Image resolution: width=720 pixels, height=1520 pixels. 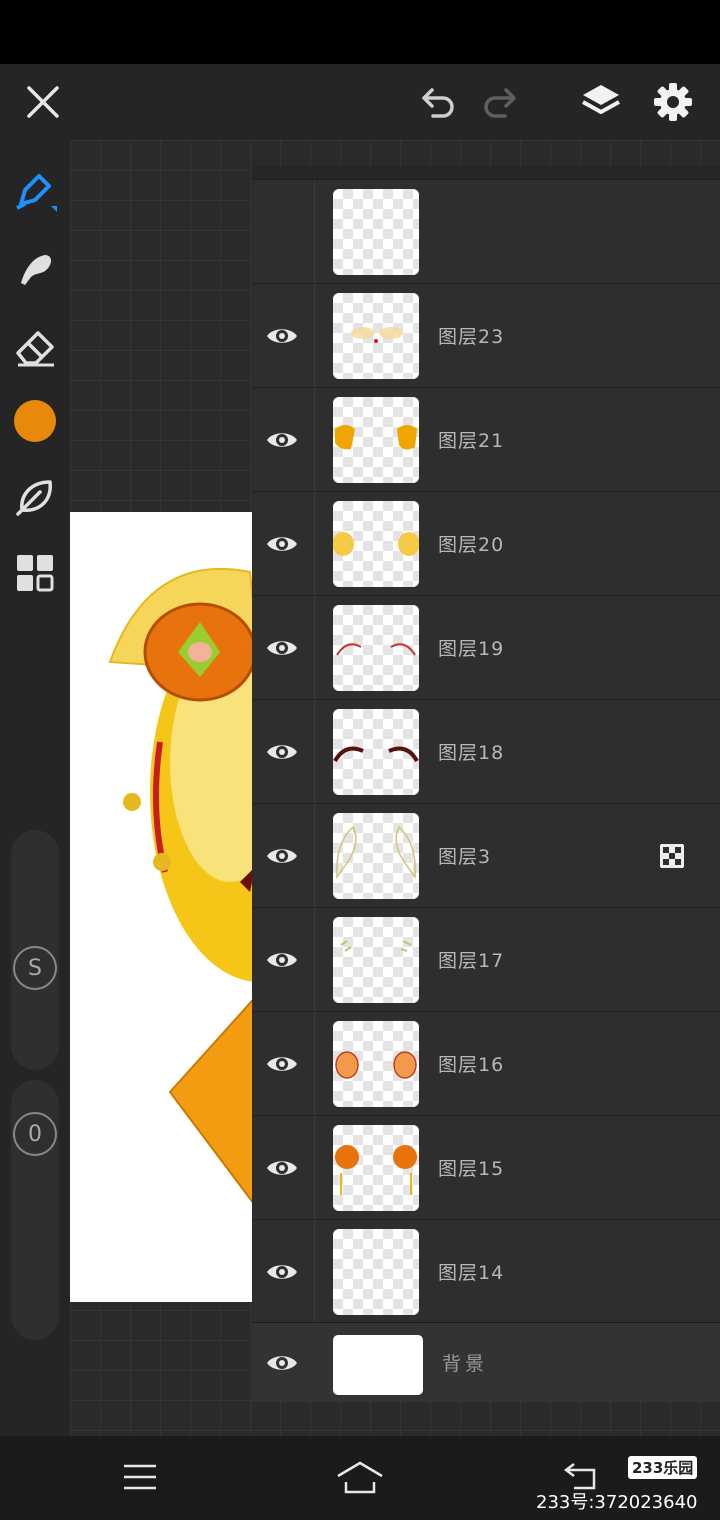 What do you see at coordinates (360, 102) in the screenshot?
I see `top-toolbar` at bounding box center [360, 102].